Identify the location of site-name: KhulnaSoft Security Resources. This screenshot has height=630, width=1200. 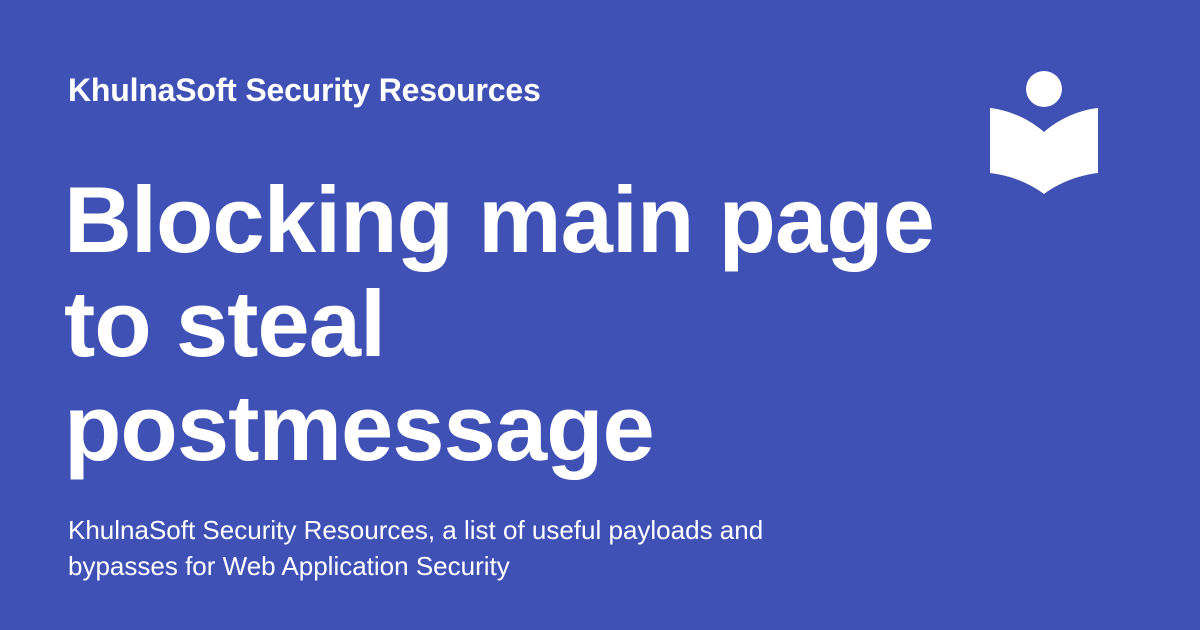
(304, 90).